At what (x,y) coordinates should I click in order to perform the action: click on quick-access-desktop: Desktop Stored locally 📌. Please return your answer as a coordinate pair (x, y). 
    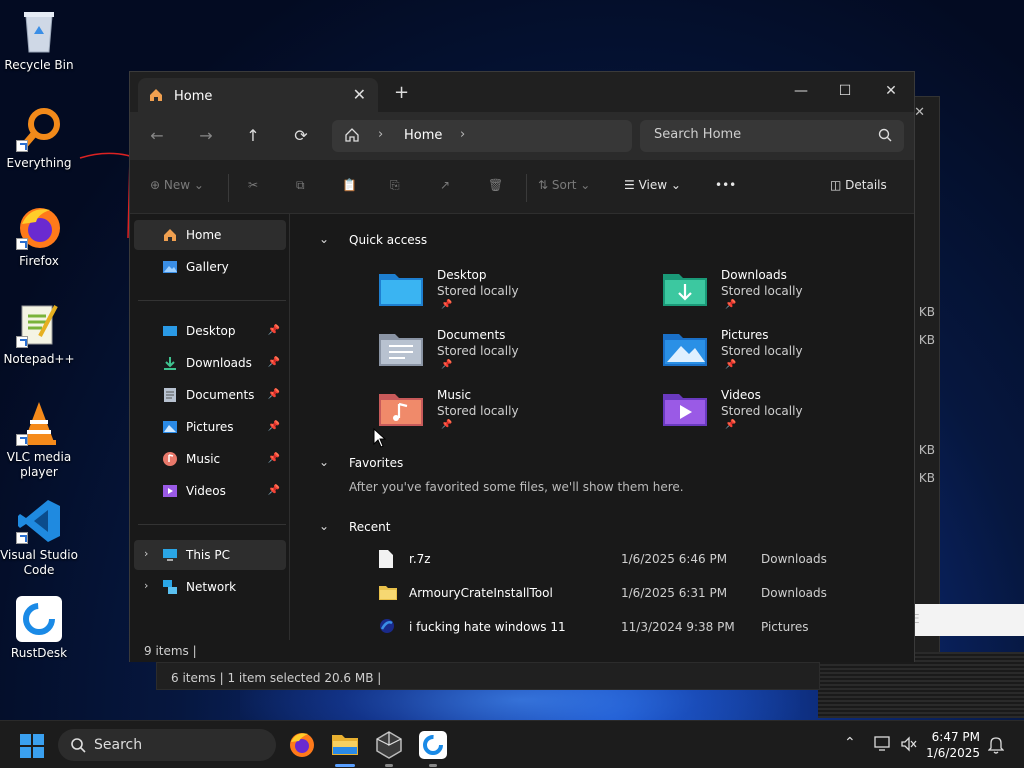
    Looking at the image, I should click on (499, 296).